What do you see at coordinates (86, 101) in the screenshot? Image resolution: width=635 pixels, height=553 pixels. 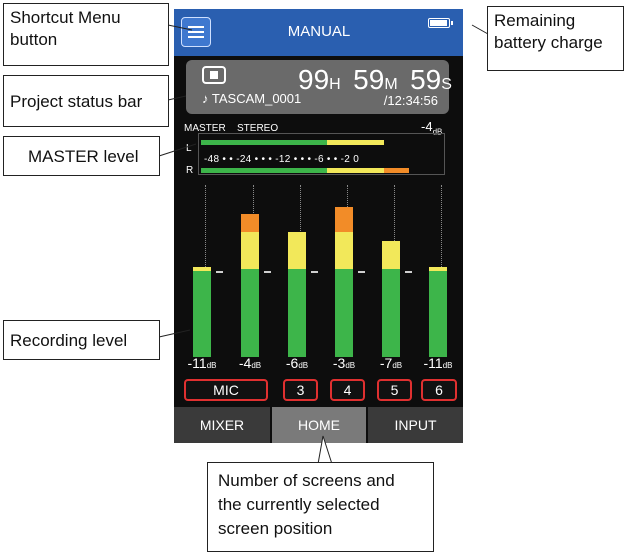 I see `callout-project-status: Project status bar` at bounding box center [86, 101].